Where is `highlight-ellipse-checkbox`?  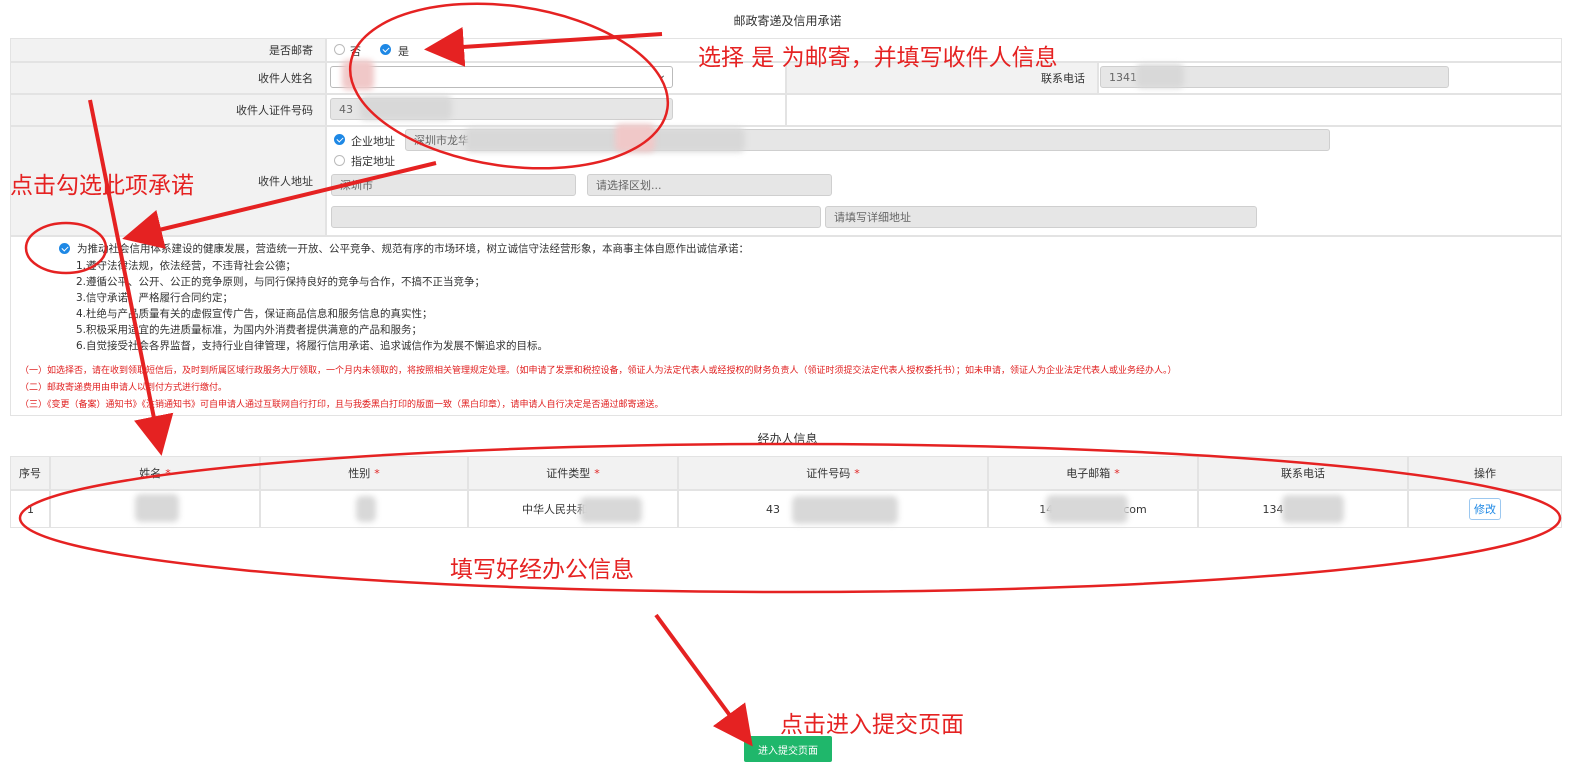
highlight-ellipse-checkbox is located at coordinates (66, 248).